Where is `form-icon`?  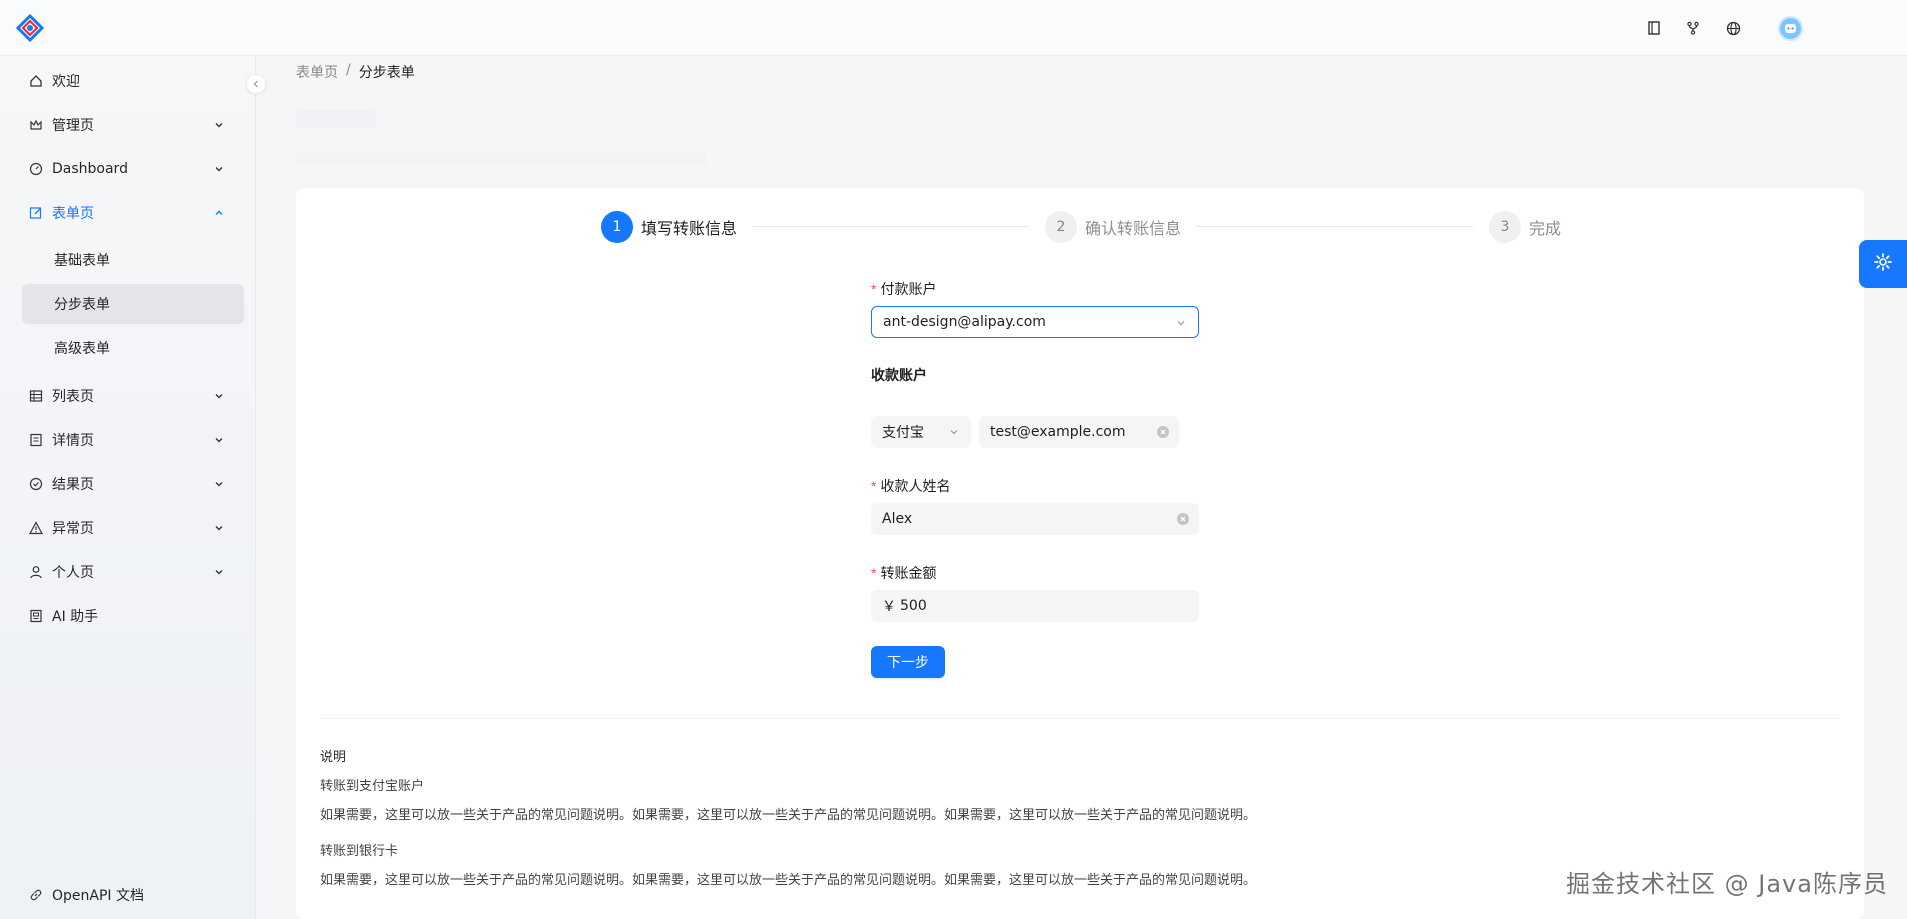
form-icon is located at coordinates (36, 213).